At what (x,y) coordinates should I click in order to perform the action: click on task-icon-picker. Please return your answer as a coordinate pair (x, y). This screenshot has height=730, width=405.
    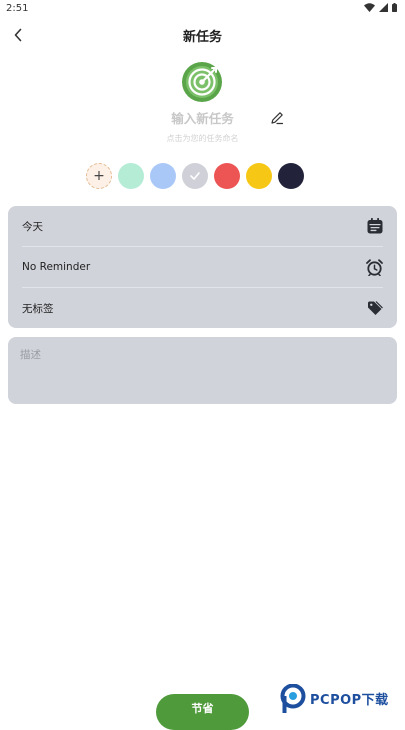
    Looking at the image, I should click on (202, 82).